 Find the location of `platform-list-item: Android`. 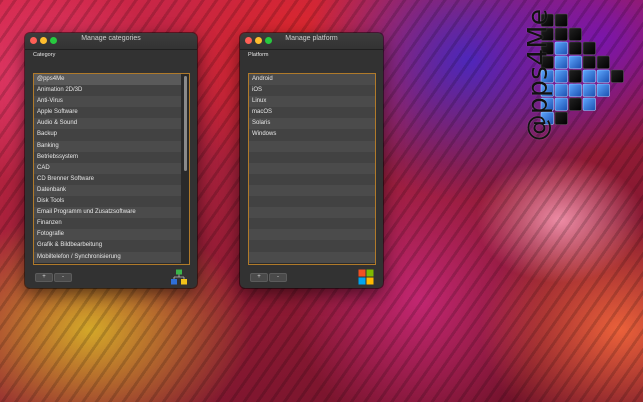

platform-list-item: Android is located at coordinates (312, 80).